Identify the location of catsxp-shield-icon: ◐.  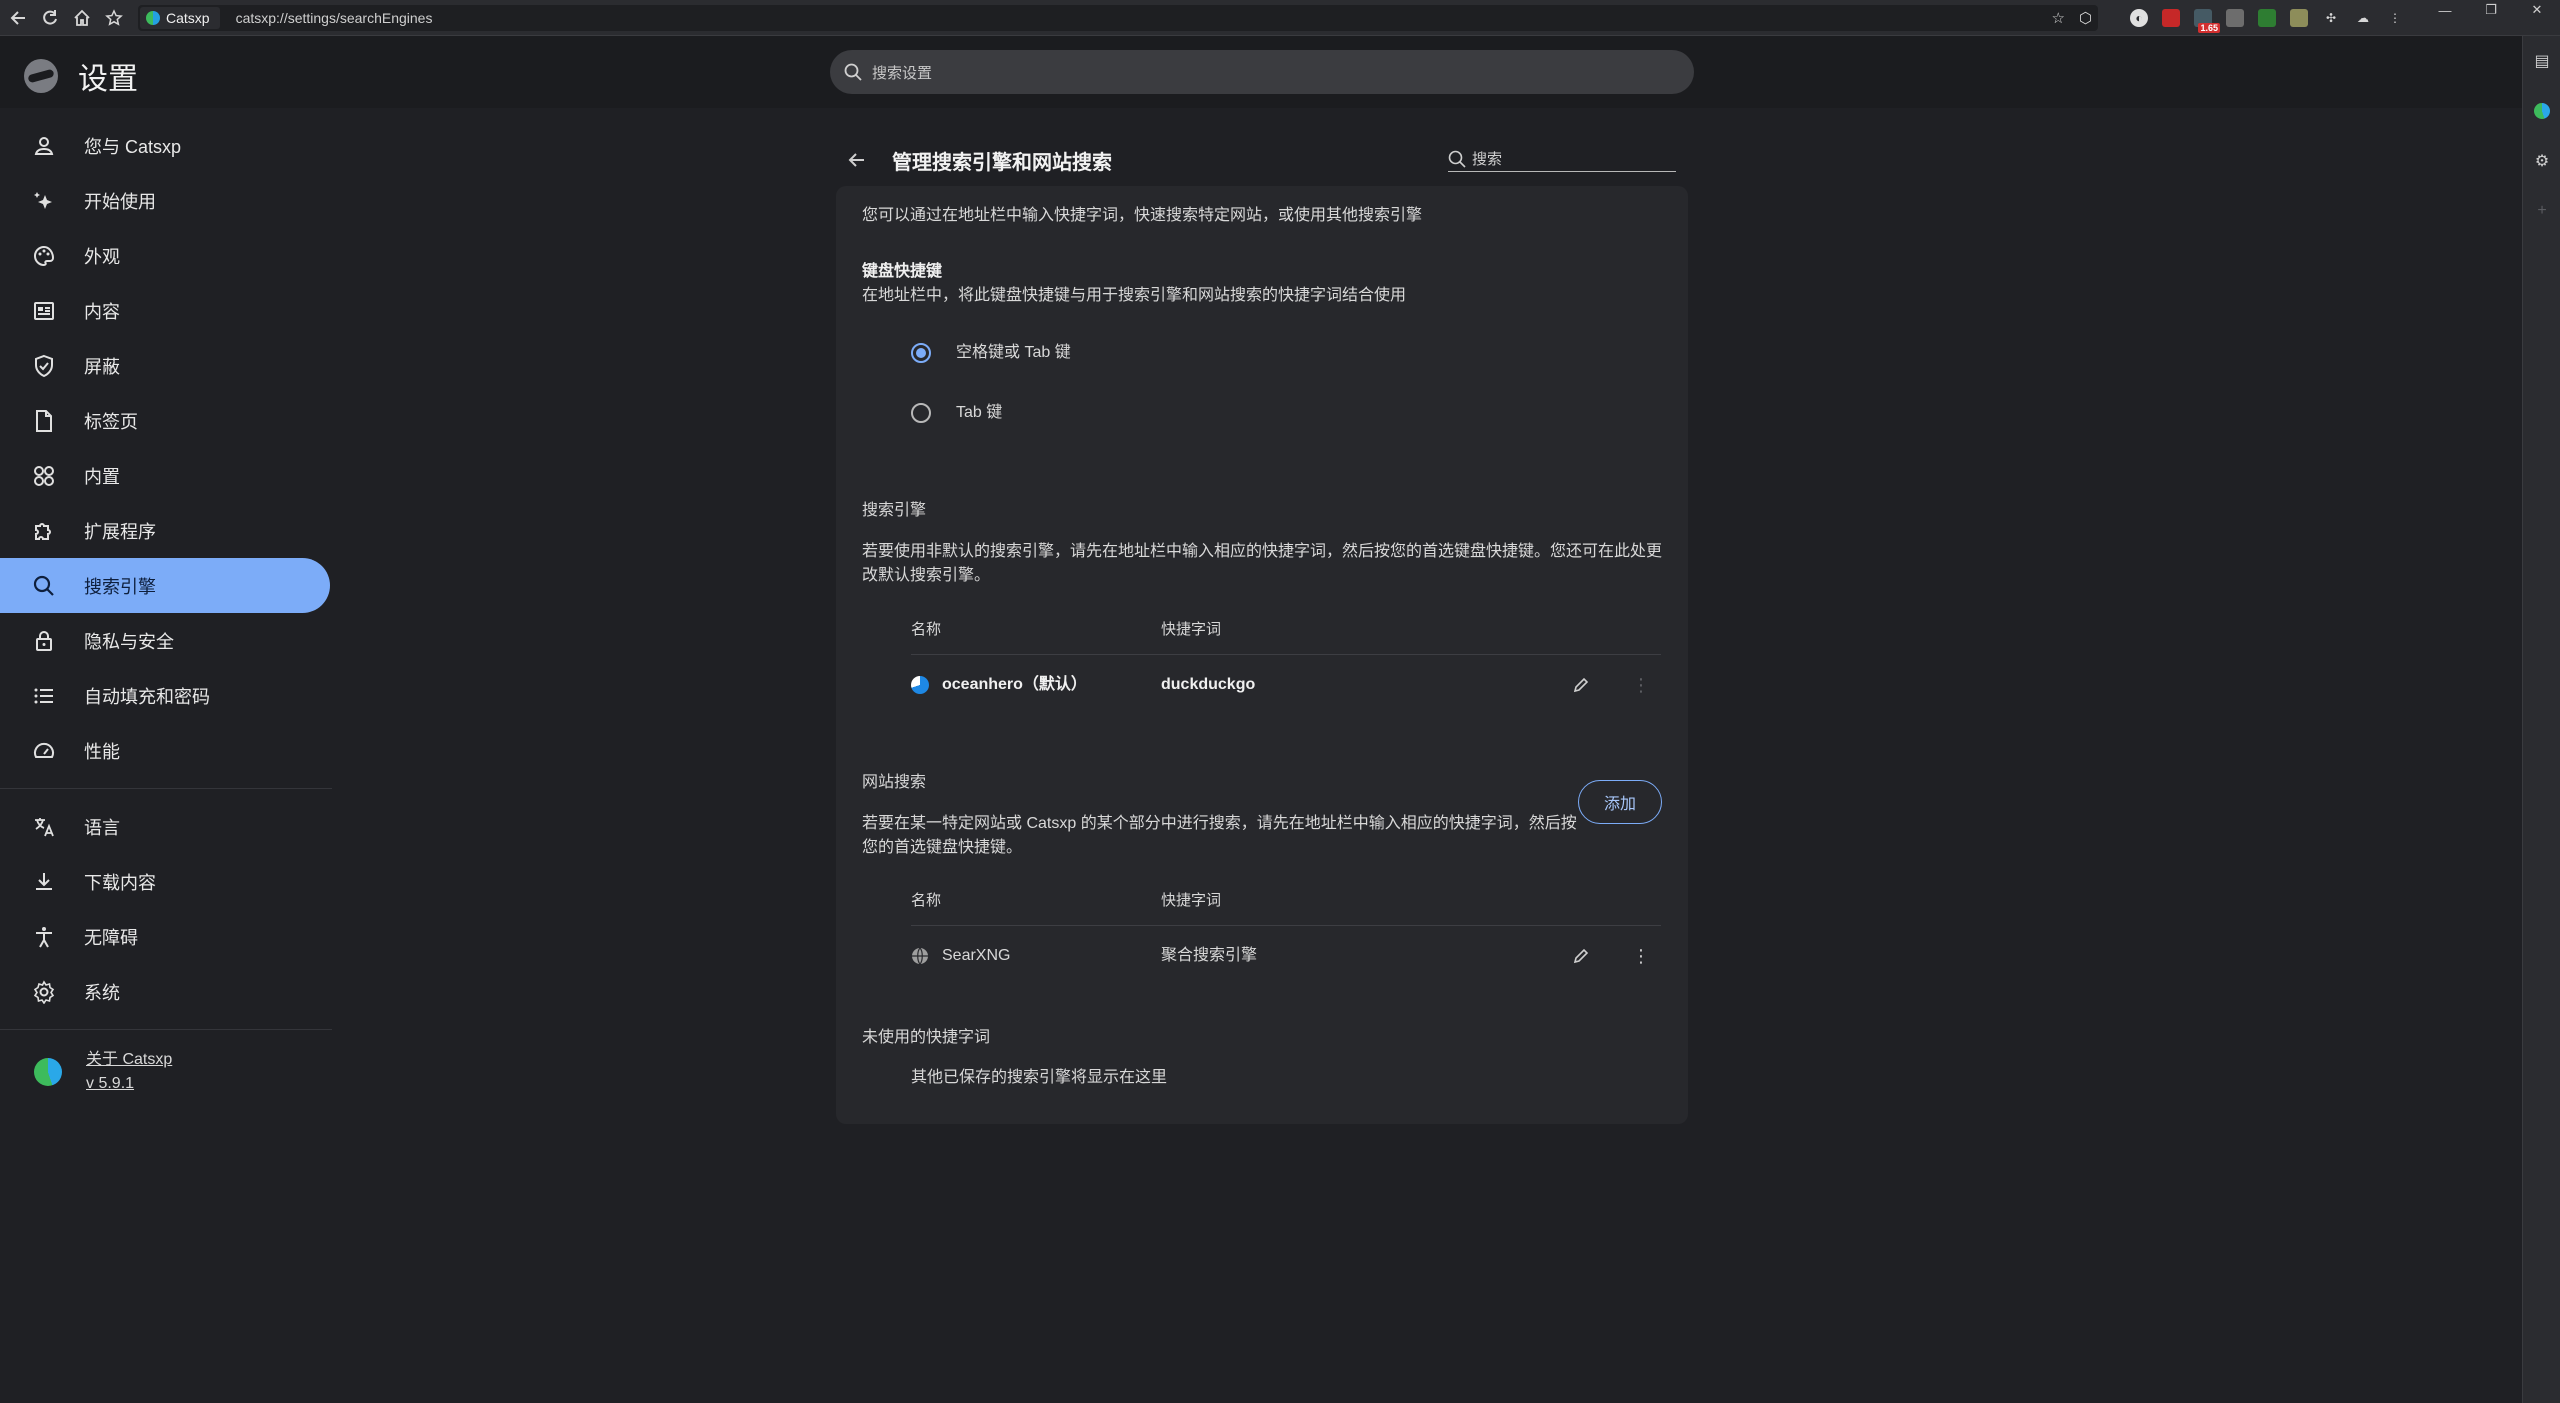
(2139, 18).